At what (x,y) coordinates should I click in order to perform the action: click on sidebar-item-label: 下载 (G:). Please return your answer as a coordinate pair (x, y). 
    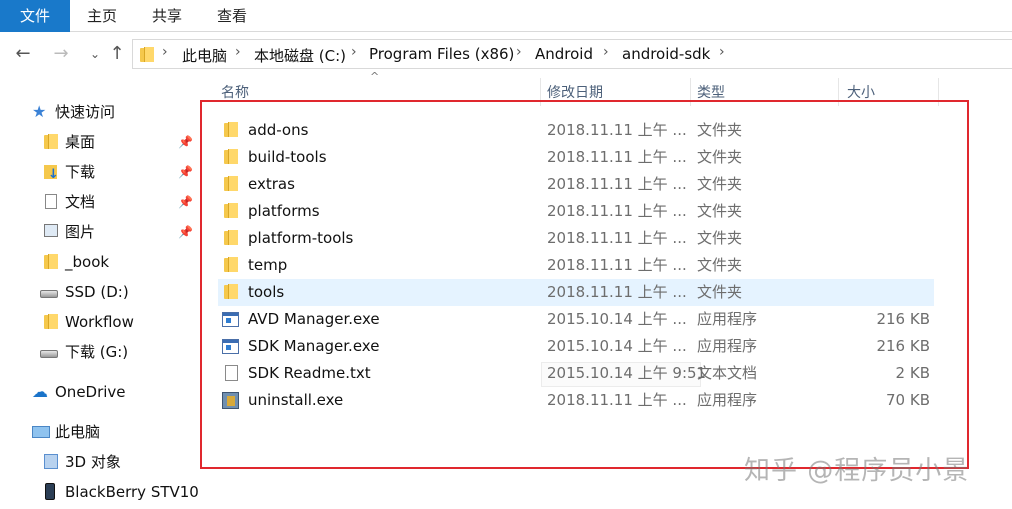
    Looking at the image, I should click on (97, 352).